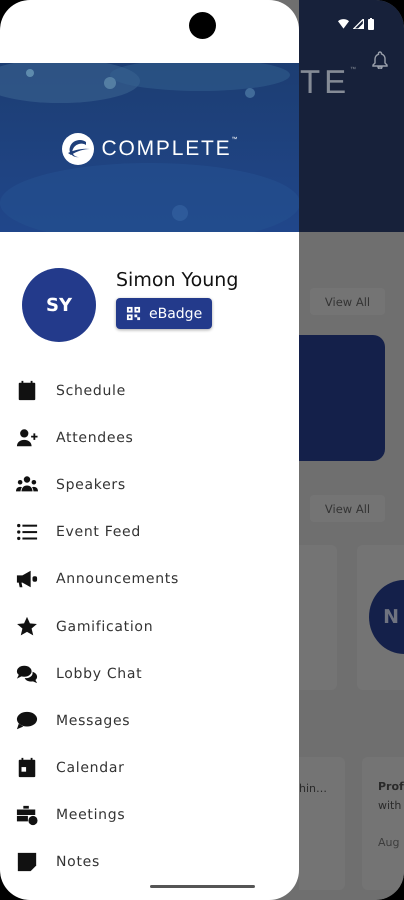  Describe the element at coordinates (149, 674) in the screenshot. I see `menu-item: Lobby Chat` at that location.